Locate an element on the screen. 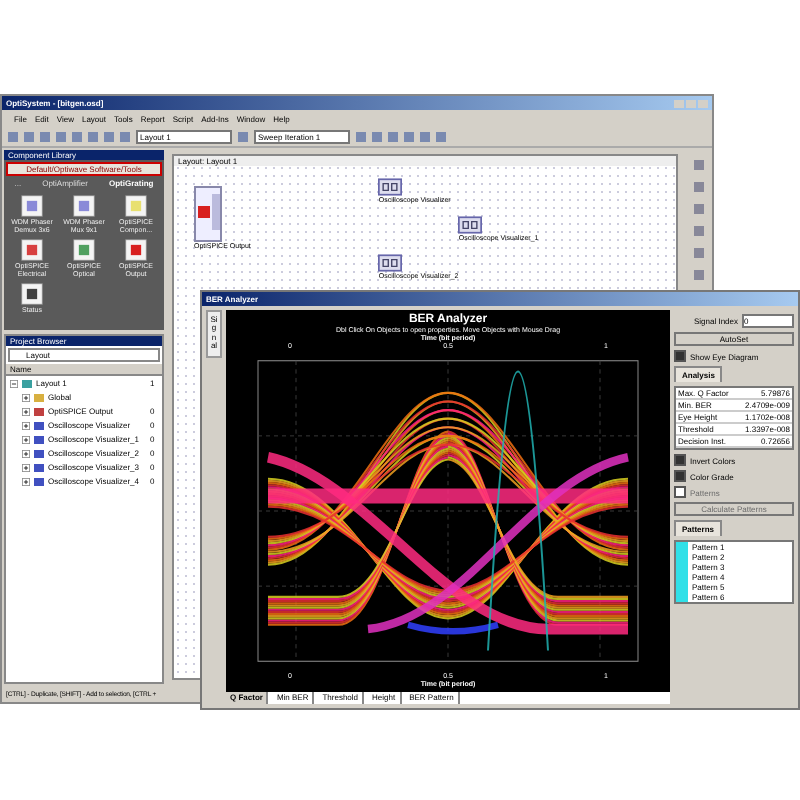 The image size is (800, 800). layout-icon is located at coordinates (27, 383).